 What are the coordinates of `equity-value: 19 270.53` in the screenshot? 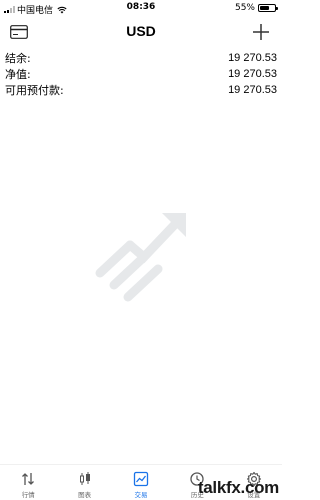 It's located at (252, 74).